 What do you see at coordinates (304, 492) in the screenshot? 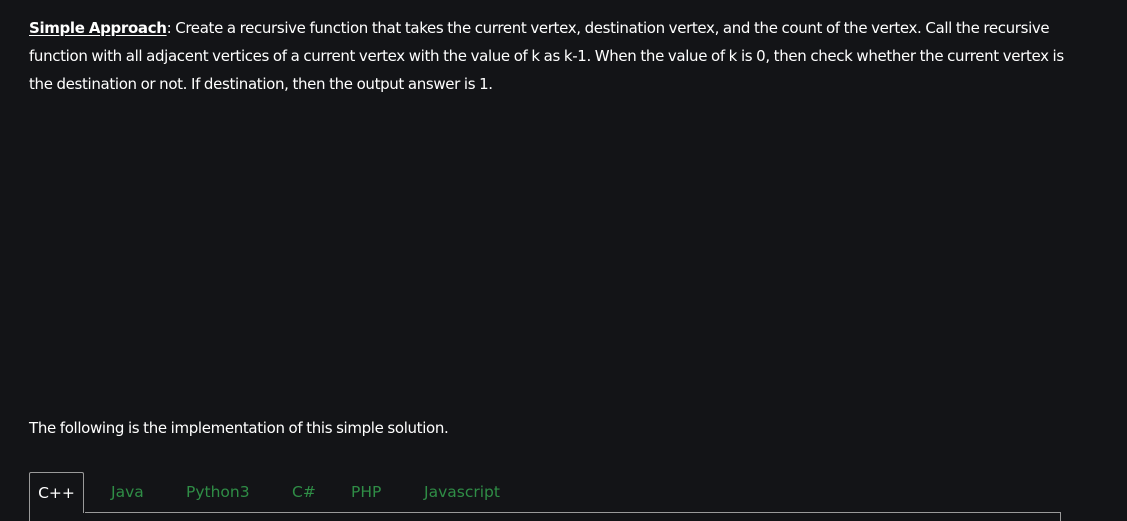
I see `tab-csharp: C#` at bounding box center [304, 492].